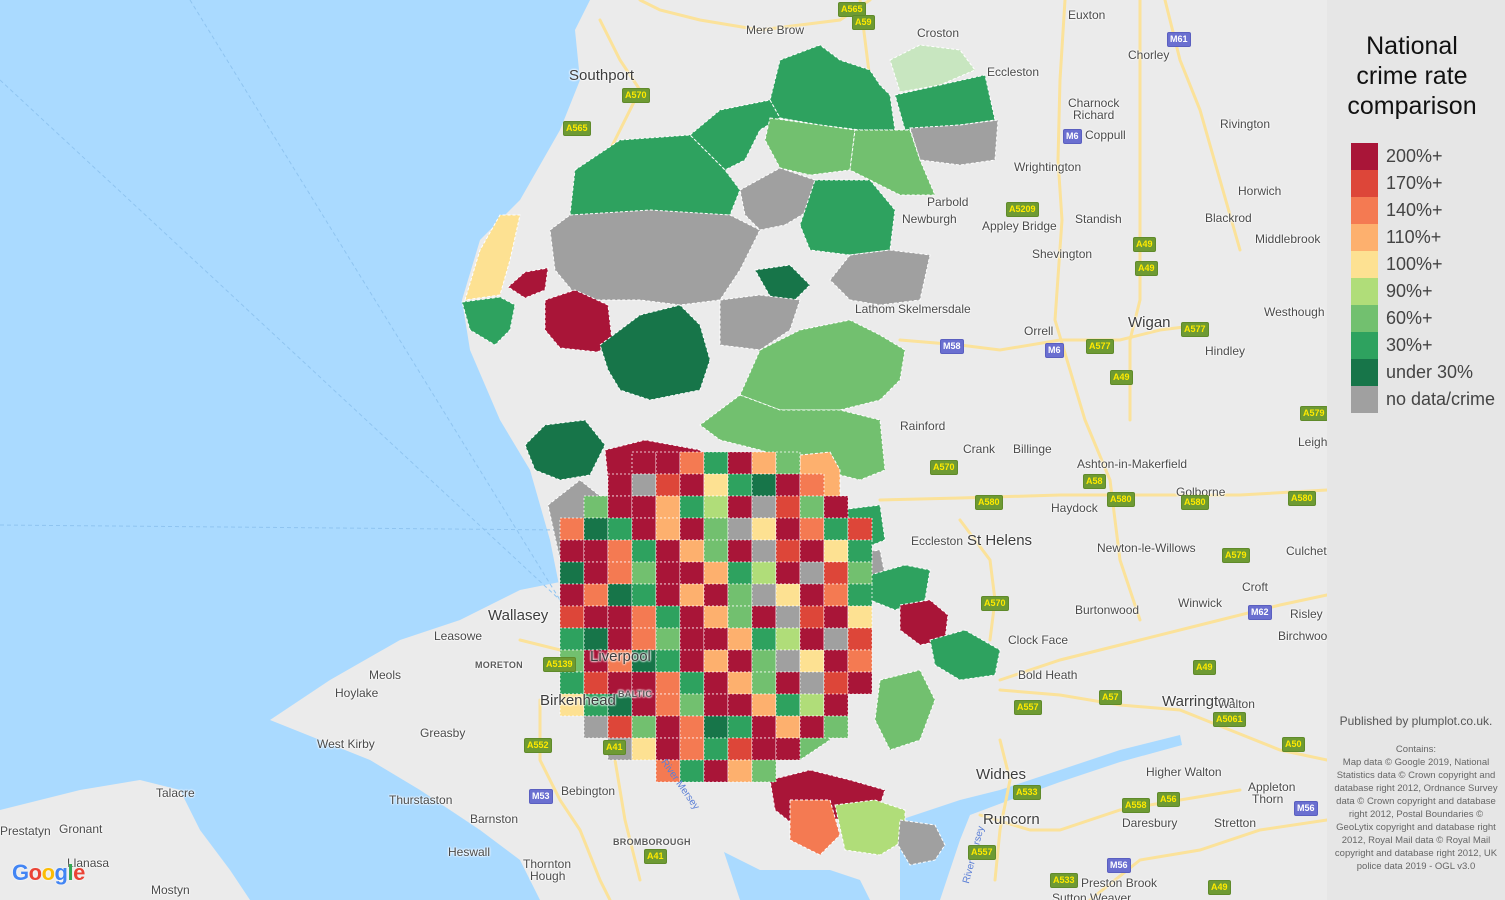 Image resolution: width=1505 pixels, height=900 pixels. What do you see at coordinates (1313, 413) in the screenshot?
I see `road-shield: A579` at bounding box center [1313, 413].